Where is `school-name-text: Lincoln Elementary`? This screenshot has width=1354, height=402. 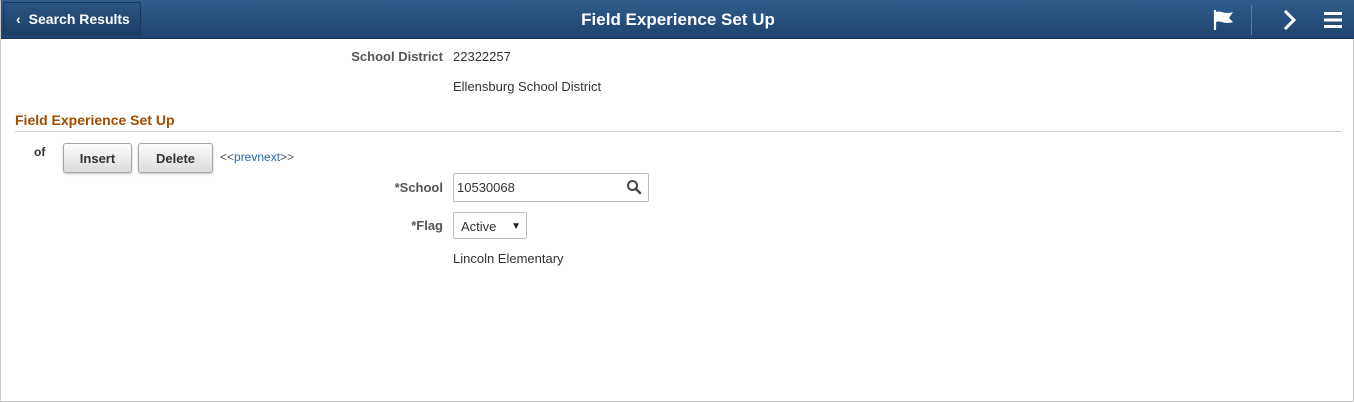 school-name-text: Lincoln Elementary is located at coordinates (508, 258).